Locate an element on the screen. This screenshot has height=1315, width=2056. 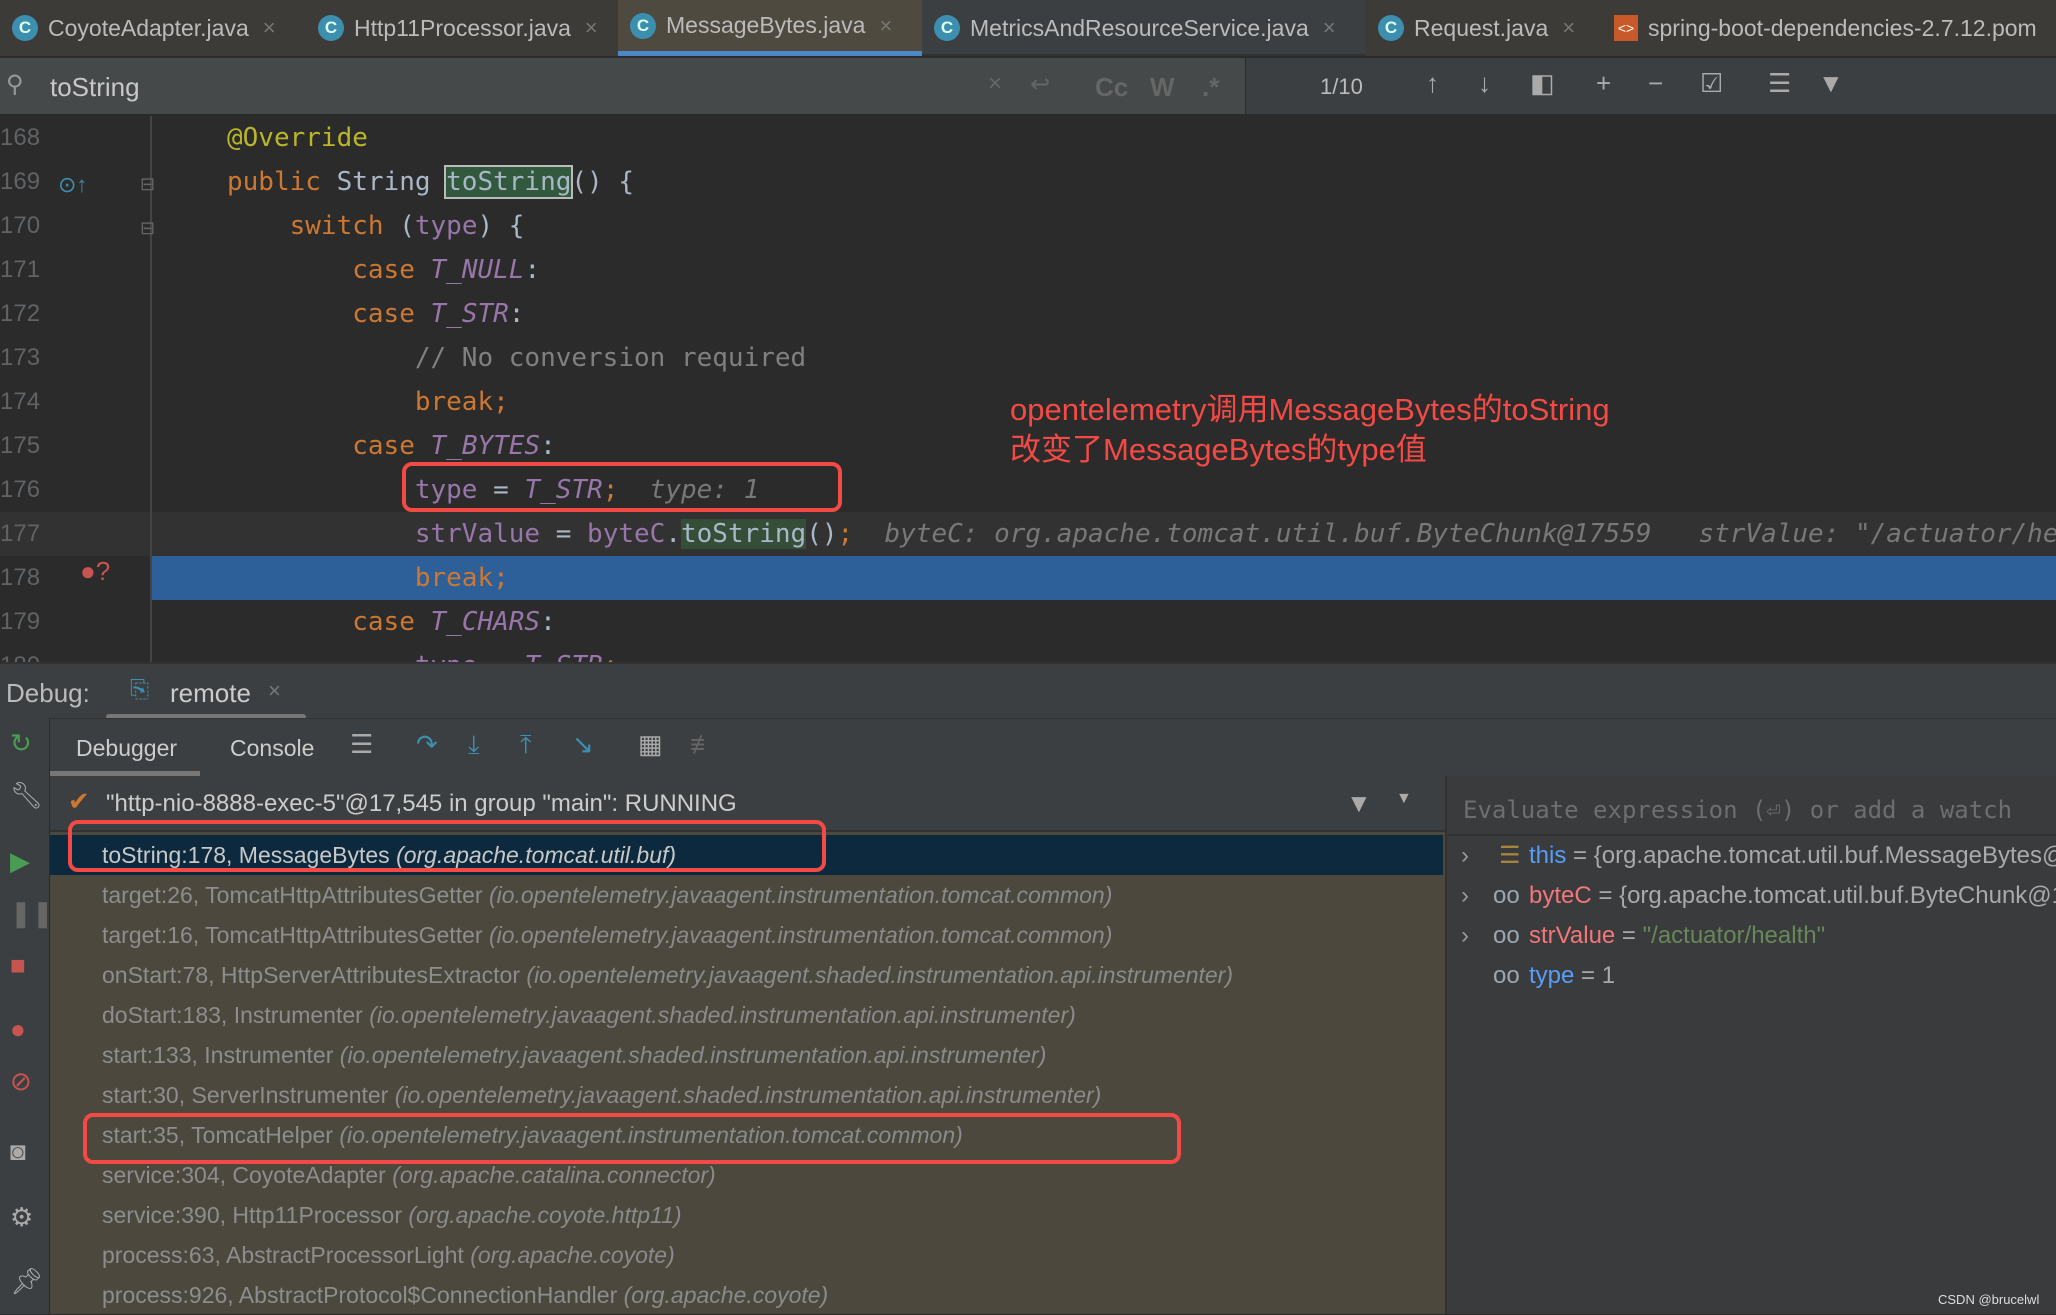
java-class-icon: C is located at coordinates (1391, 28).